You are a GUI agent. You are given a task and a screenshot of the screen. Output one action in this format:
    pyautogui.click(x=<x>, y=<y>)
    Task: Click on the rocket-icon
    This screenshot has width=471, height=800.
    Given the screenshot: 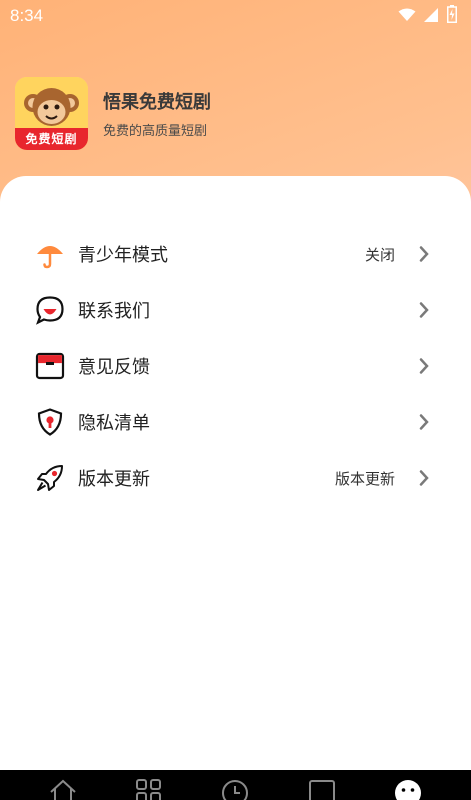 What is the action you would take?
    pyautogui.click(x=50, y=478)
    